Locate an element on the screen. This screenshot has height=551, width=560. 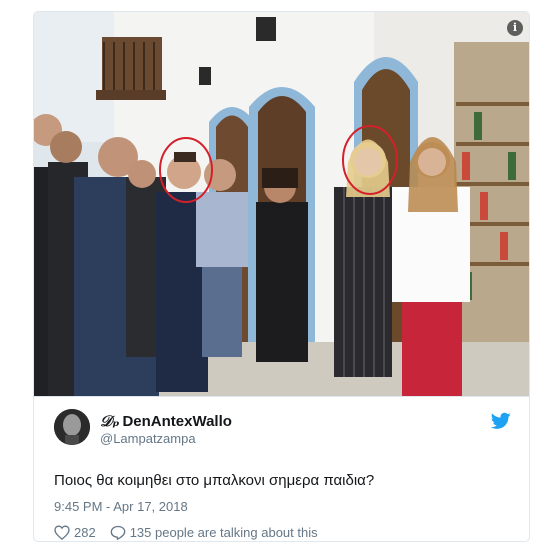
avatar is located at coordinates (72, 427).